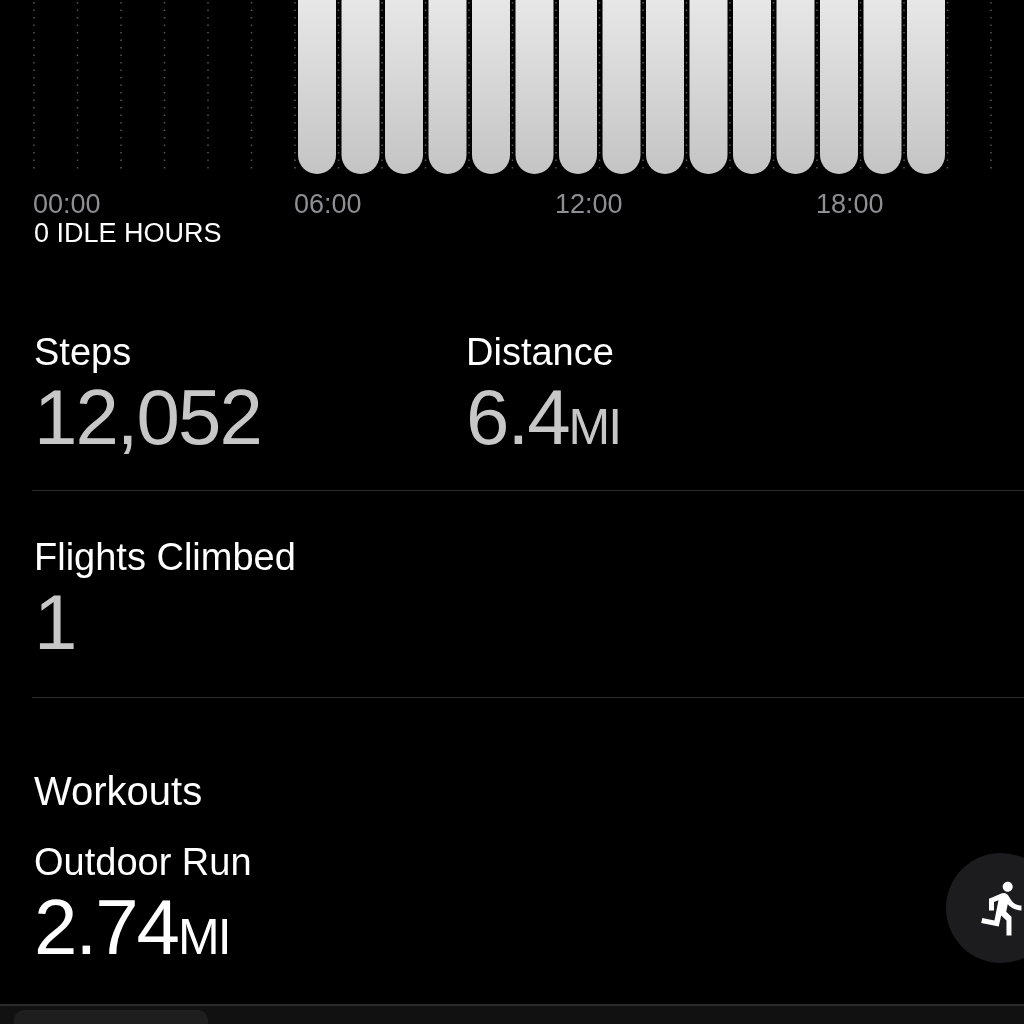 The width and height of the screenshot is (1024, 1024). I want to click on stat-value: 2.74MI, so click(132, 927).